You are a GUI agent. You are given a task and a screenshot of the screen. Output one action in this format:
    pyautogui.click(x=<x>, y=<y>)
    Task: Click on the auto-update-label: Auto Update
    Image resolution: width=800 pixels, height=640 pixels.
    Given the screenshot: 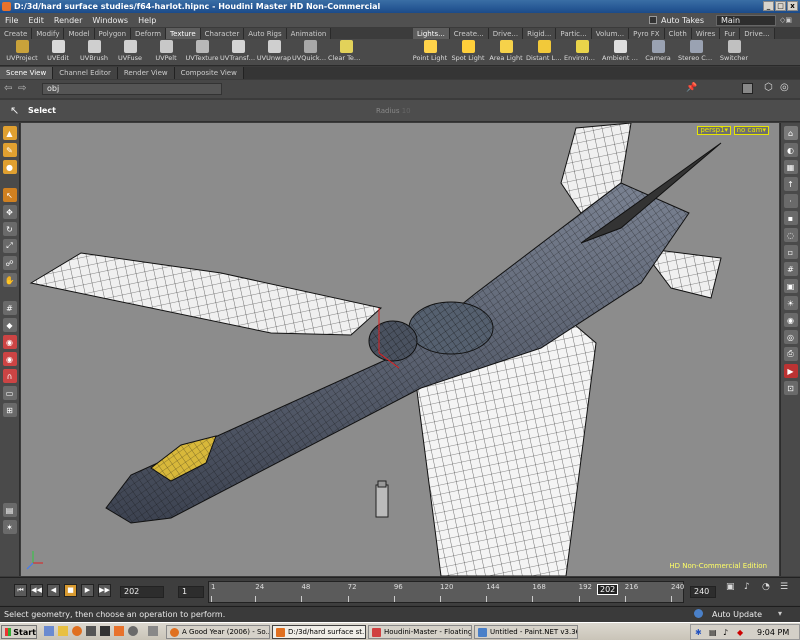 What is the action you would take?
    pyautogui.click(x=737, y=614)
    